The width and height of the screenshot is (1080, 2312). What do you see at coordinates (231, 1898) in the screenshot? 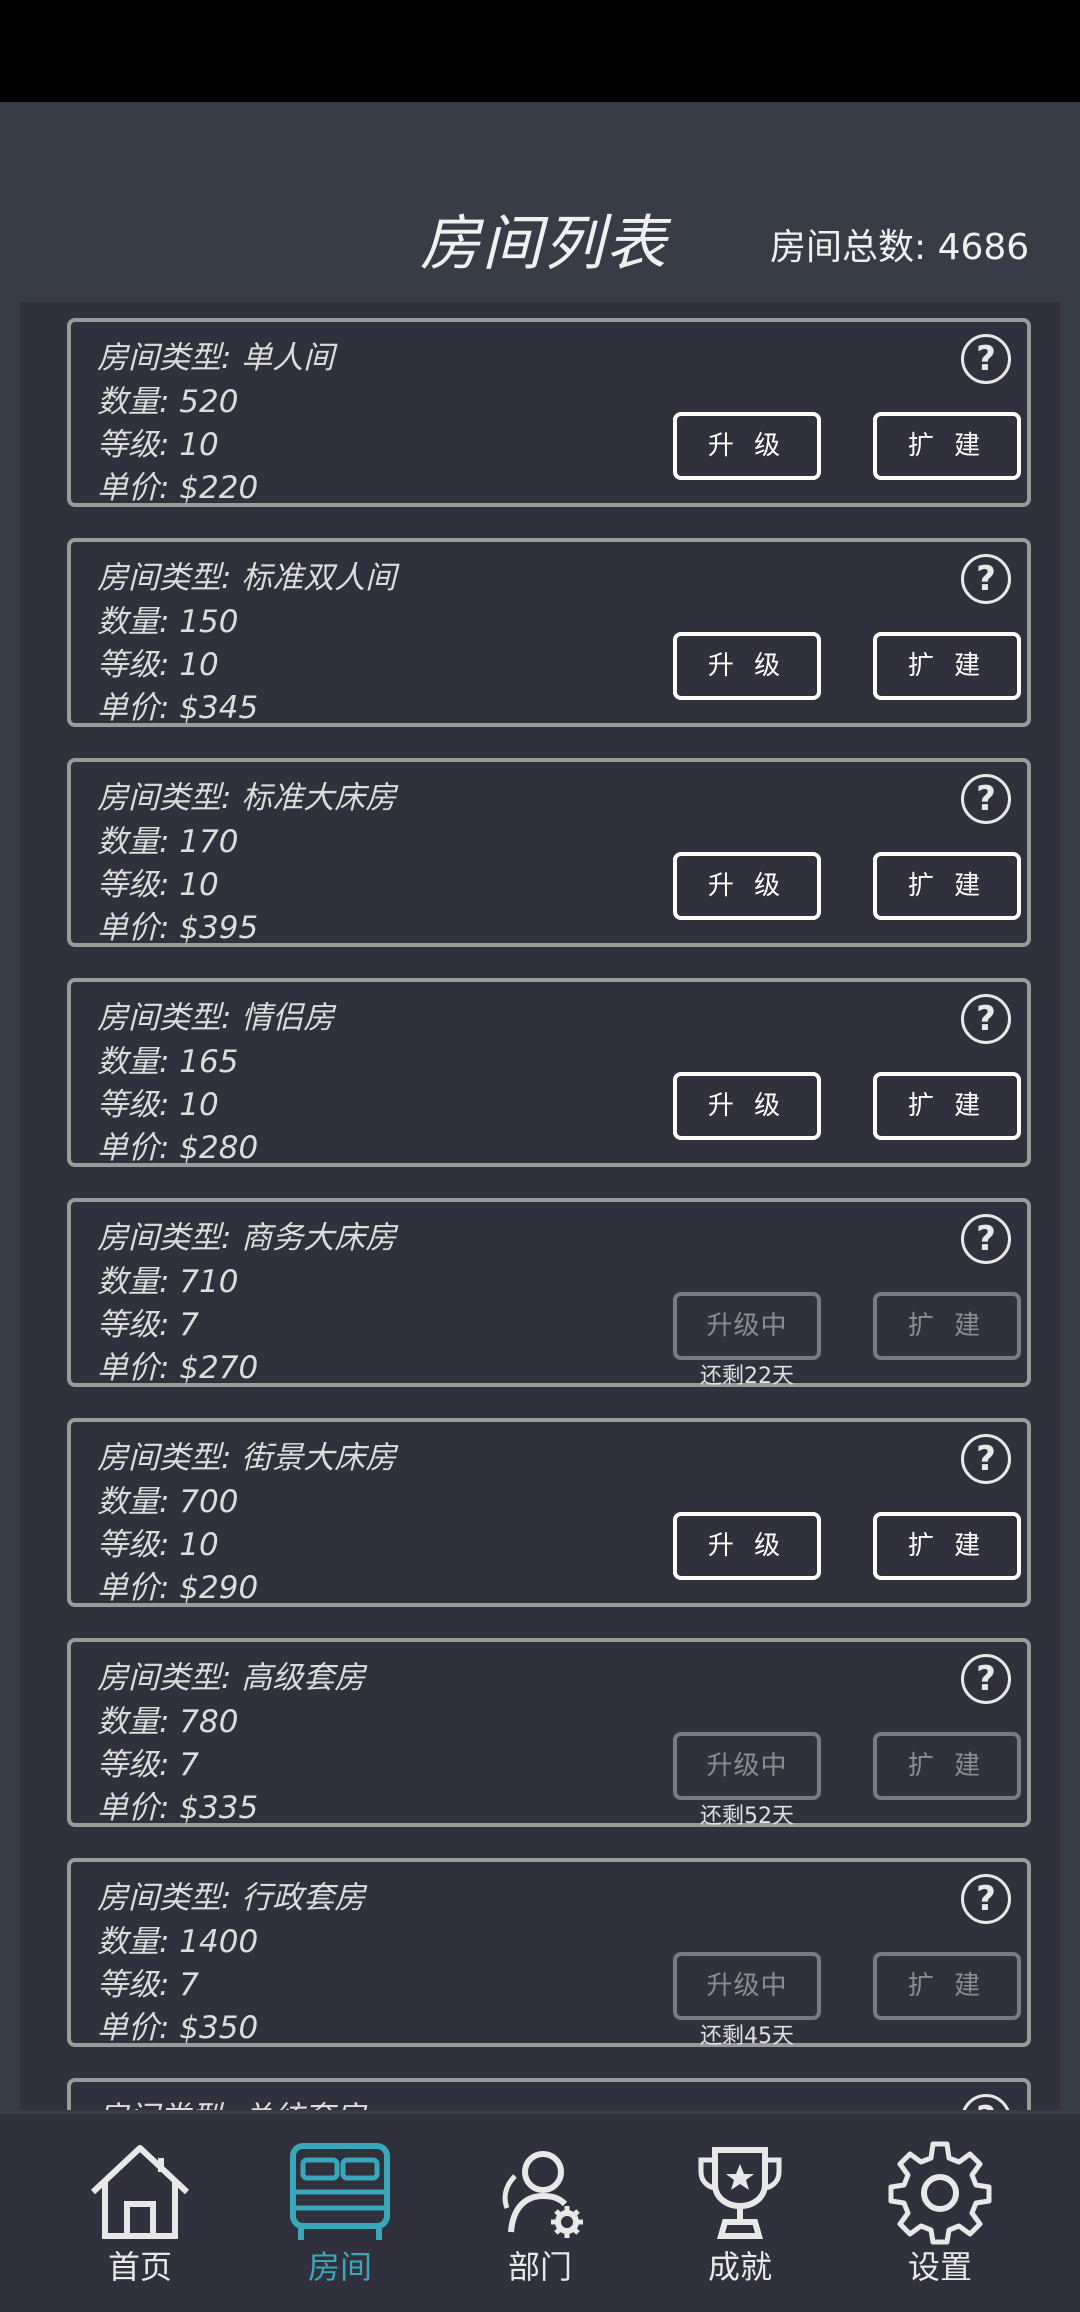
I see `room-type: 房间类型: 行政套房` at bounding box center [231, 1898].